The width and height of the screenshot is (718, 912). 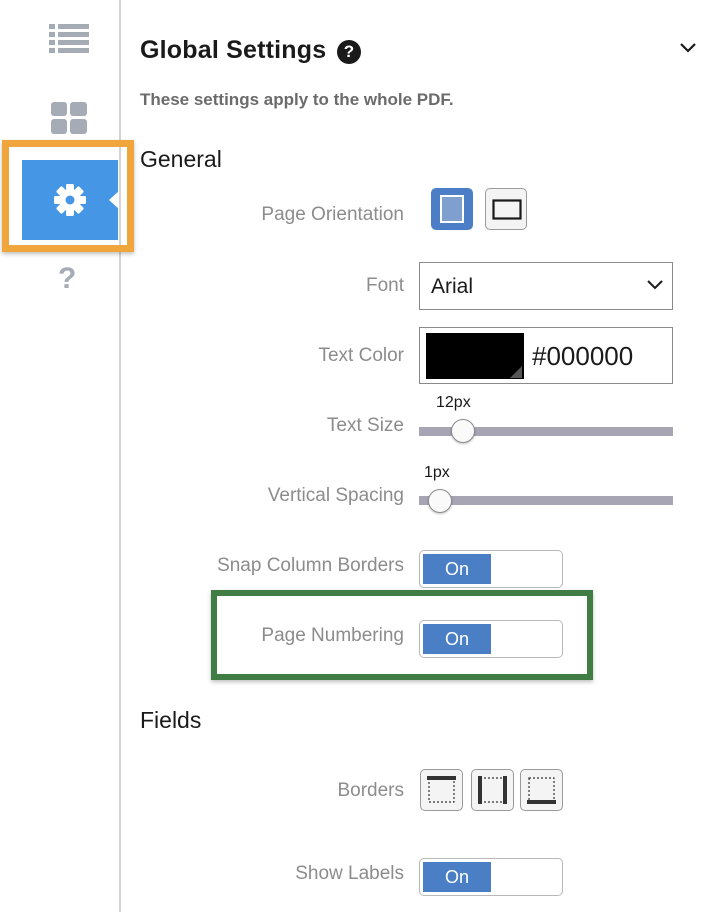 I want to click on border-bottom-button, so click(x=541, y=790).